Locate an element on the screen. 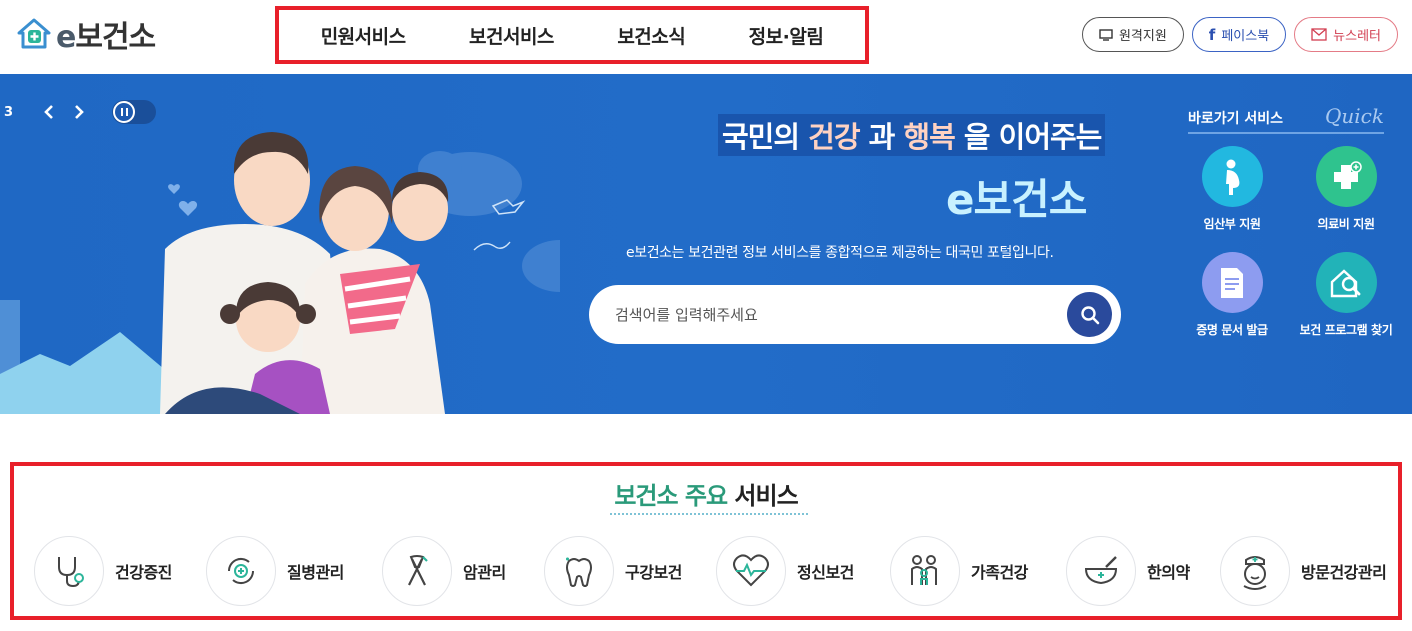  hero-headline-part: 과 is located at coordinates (881, 137).